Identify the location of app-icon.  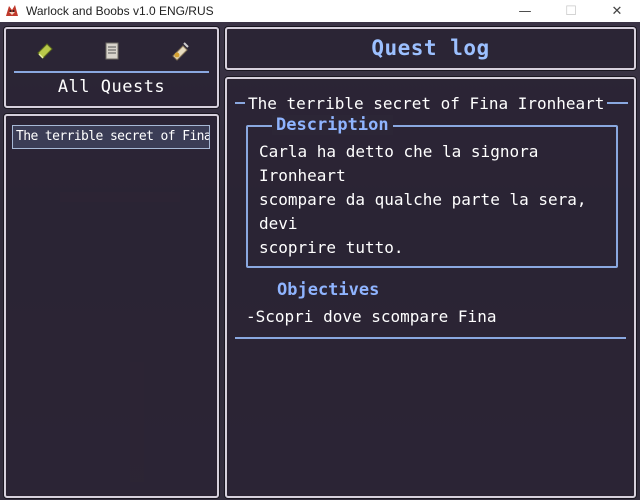
(12, 11).